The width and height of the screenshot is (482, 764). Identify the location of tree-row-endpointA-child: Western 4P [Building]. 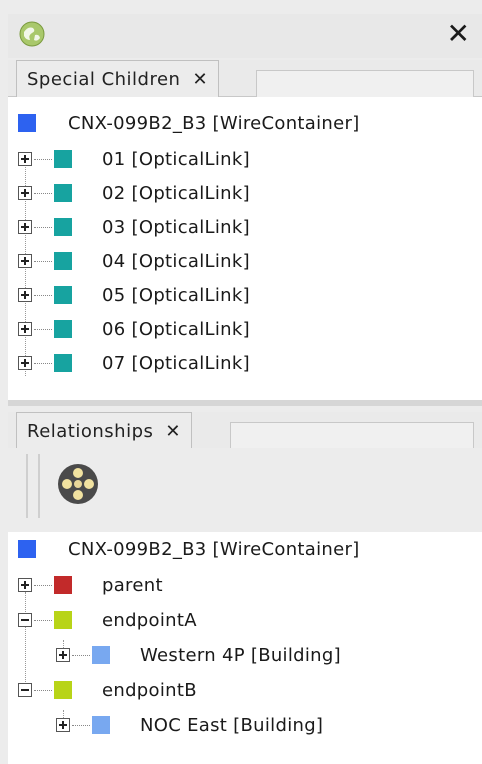
(198, 655).